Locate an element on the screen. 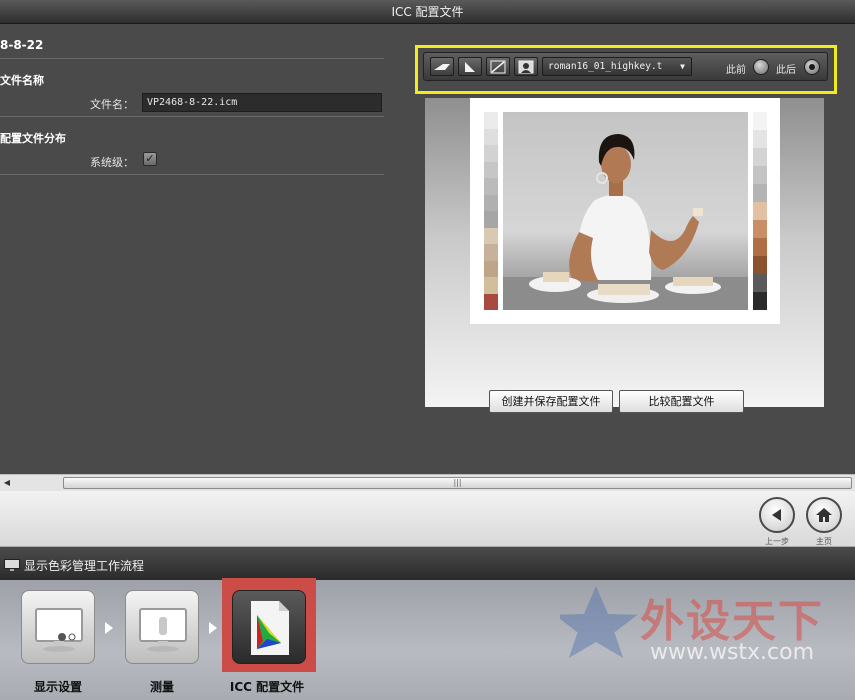 The width and height of the screenshot is (855, 700). home-label: 主页 is located at coordinates (824, 541).